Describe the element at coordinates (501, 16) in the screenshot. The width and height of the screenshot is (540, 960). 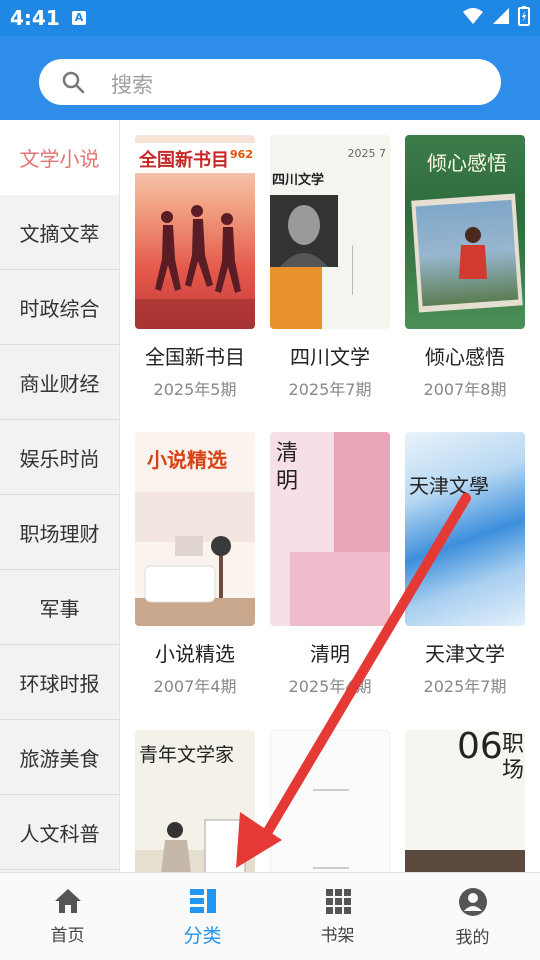
I see `signal-icon` at that location.